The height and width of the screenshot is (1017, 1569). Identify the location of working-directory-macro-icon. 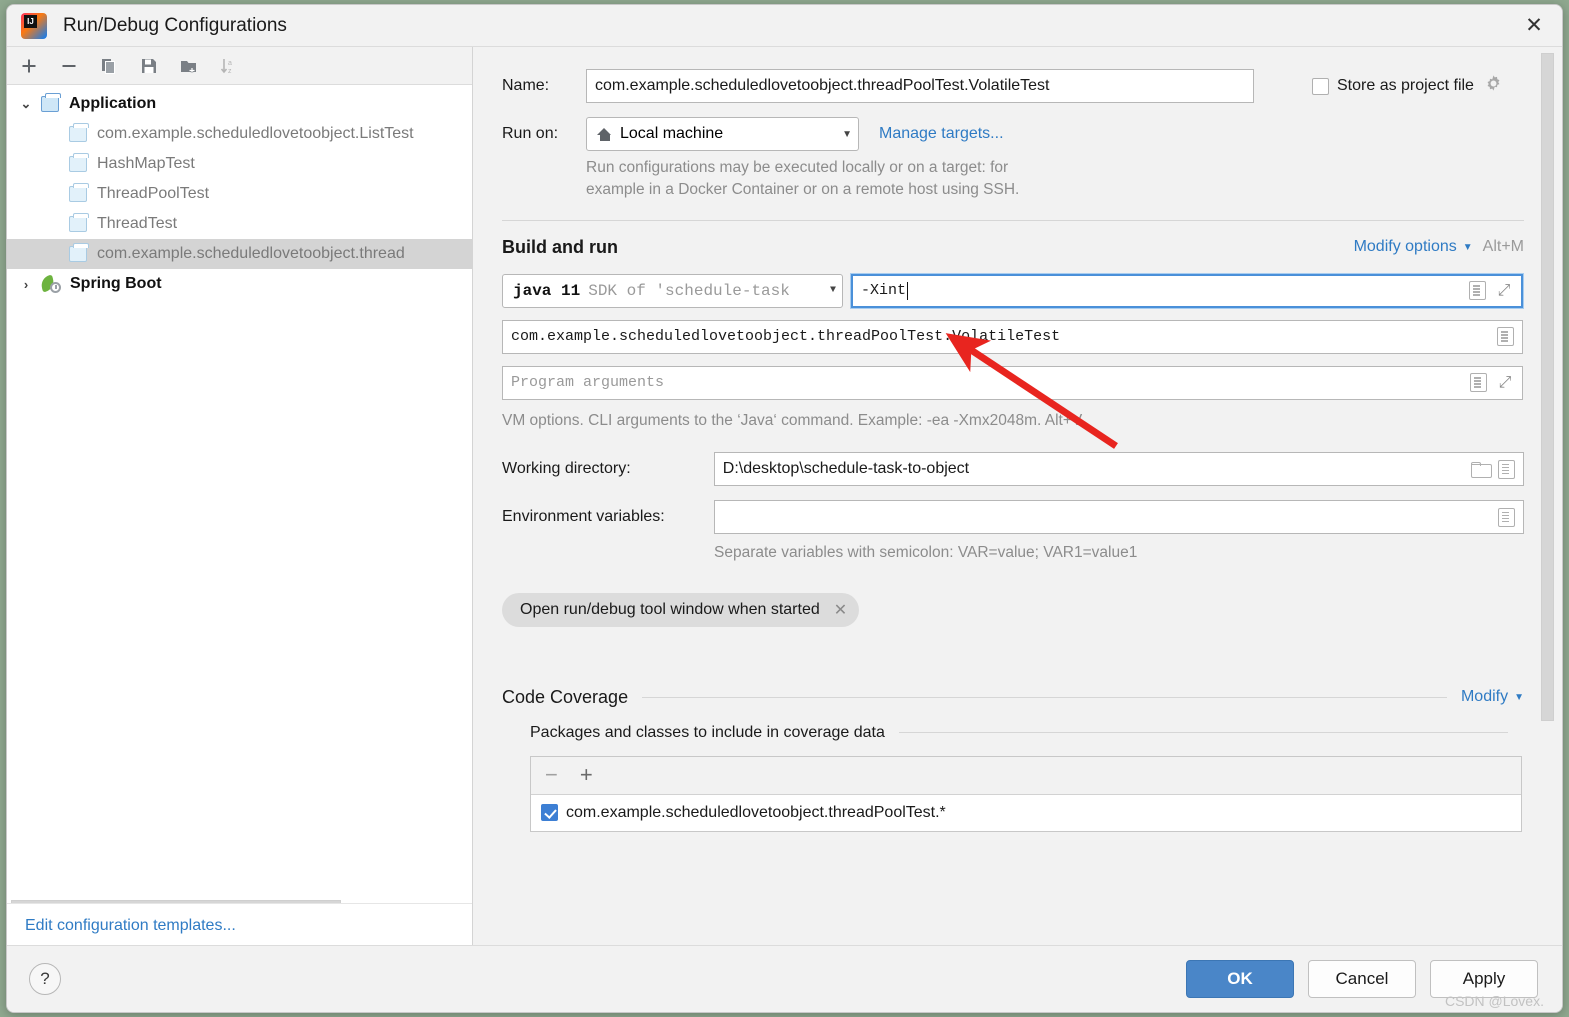
(1506, 469).